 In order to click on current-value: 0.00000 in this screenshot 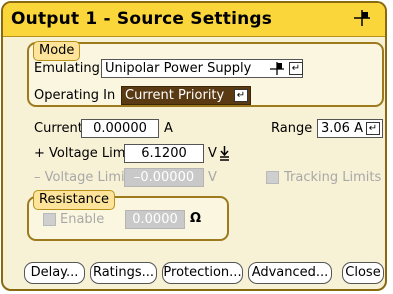, I will do `click(120, 128)`.